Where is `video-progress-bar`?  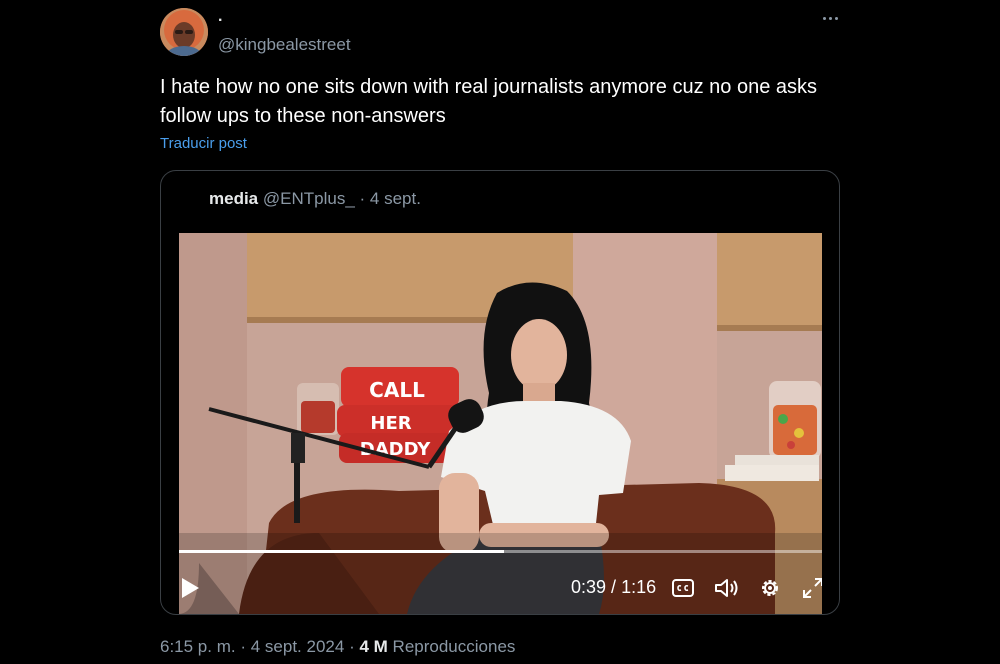
video-progress-bar is located at coordinates (500, 551).